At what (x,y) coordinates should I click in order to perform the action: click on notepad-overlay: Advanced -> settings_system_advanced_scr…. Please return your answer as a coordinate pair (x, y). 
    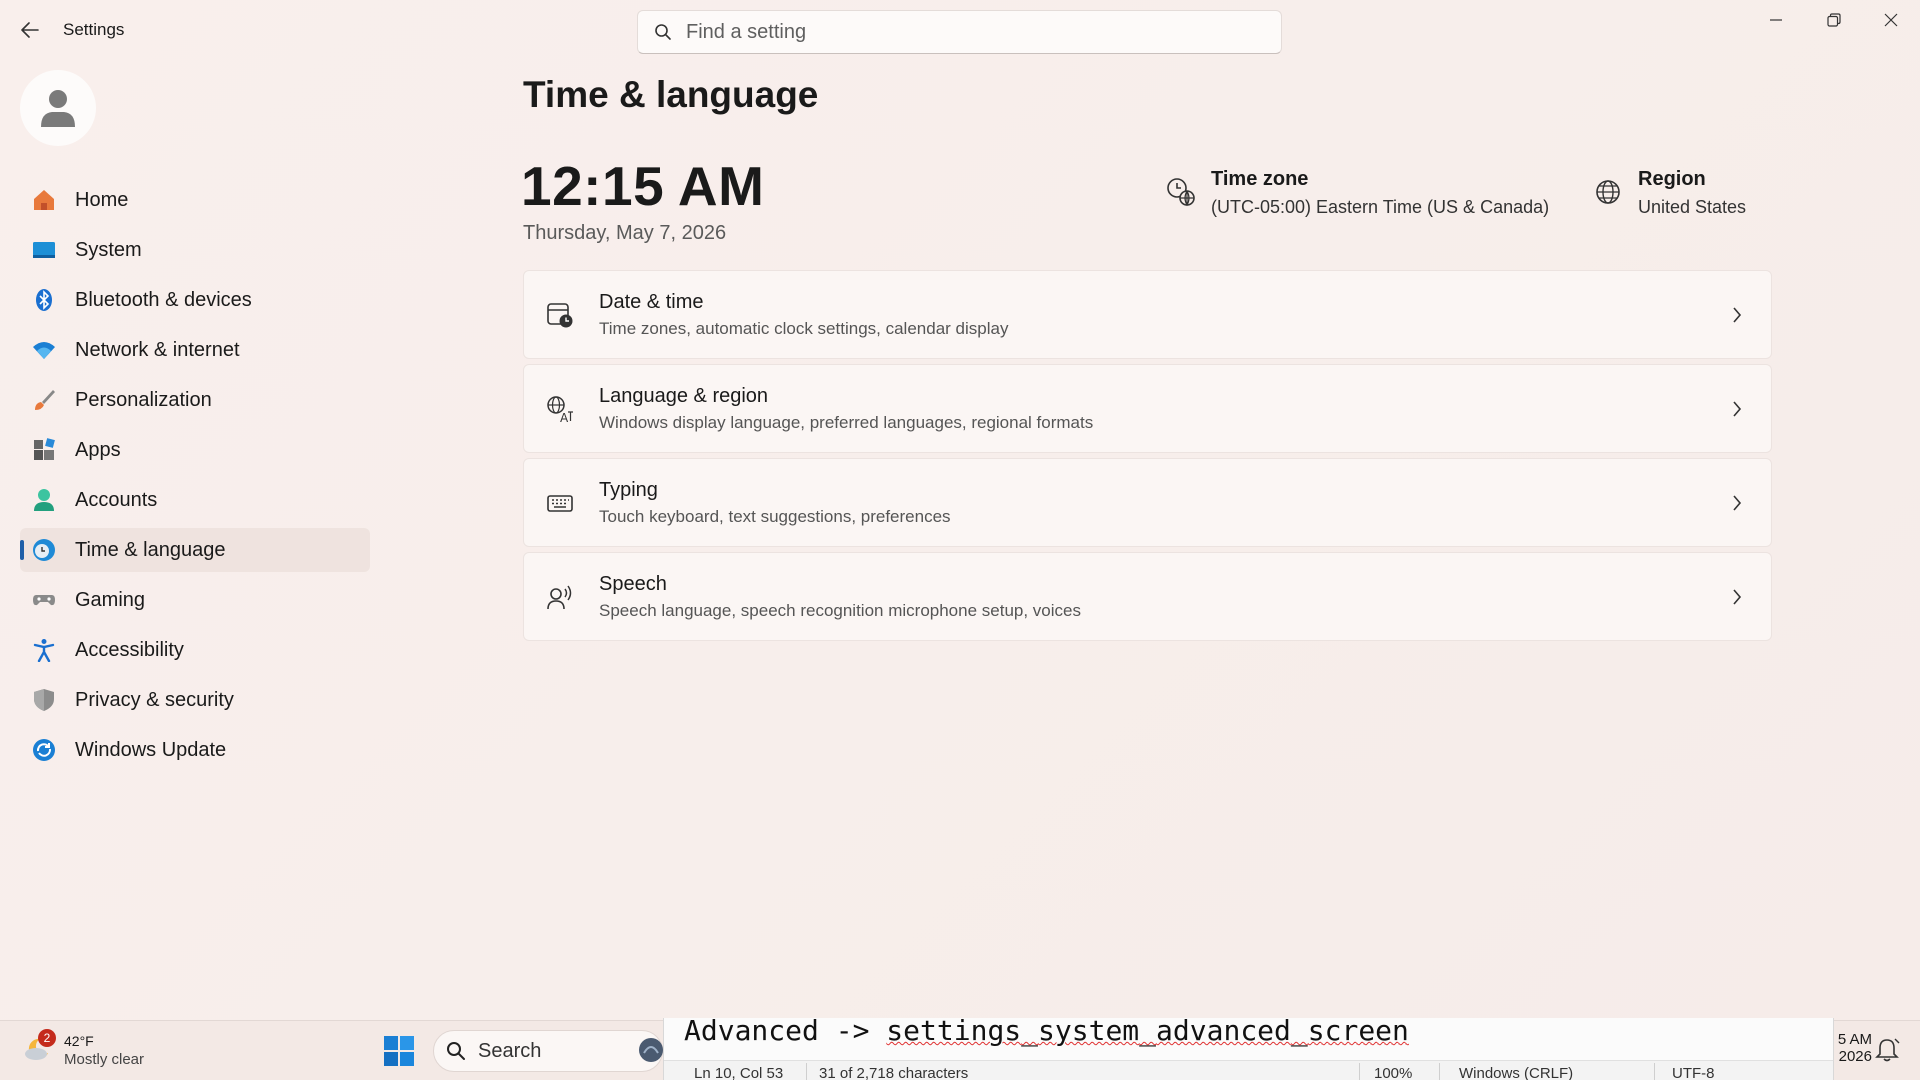
    Looking at the image, I should click on (1248, 1049).